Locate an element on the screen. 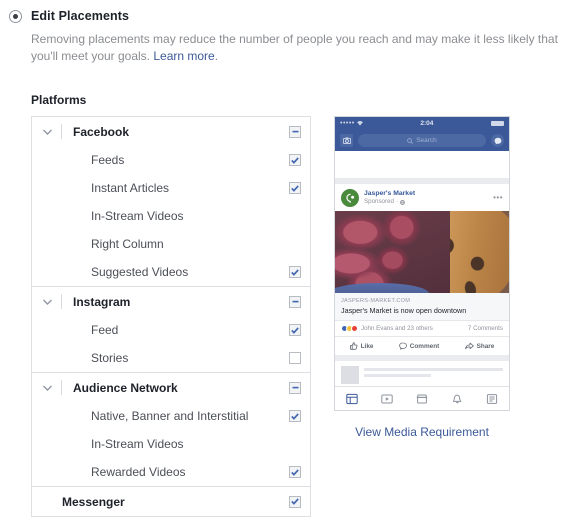 This screenshot has height=530, width=576. like-button: Like is located at coordinates (361, 346).